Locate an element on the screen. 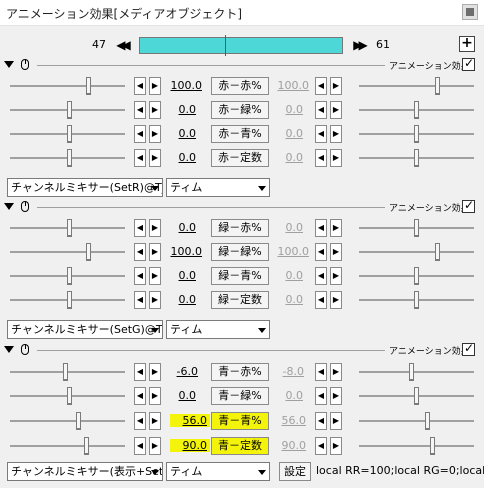  easing-select: ティム is located at coordinates (218, 187).